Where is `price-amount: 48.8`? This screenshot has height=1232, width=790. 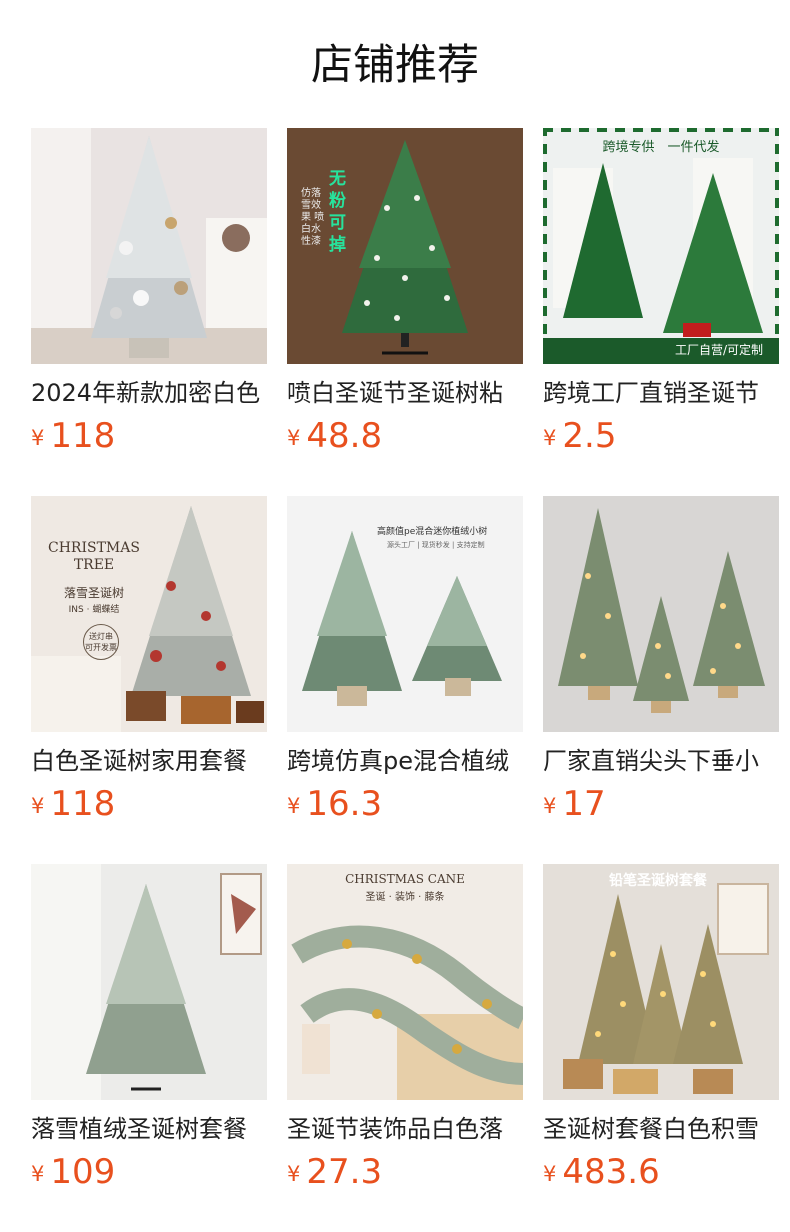 price-amount: 48.8 is located at coordinates (344, 436).